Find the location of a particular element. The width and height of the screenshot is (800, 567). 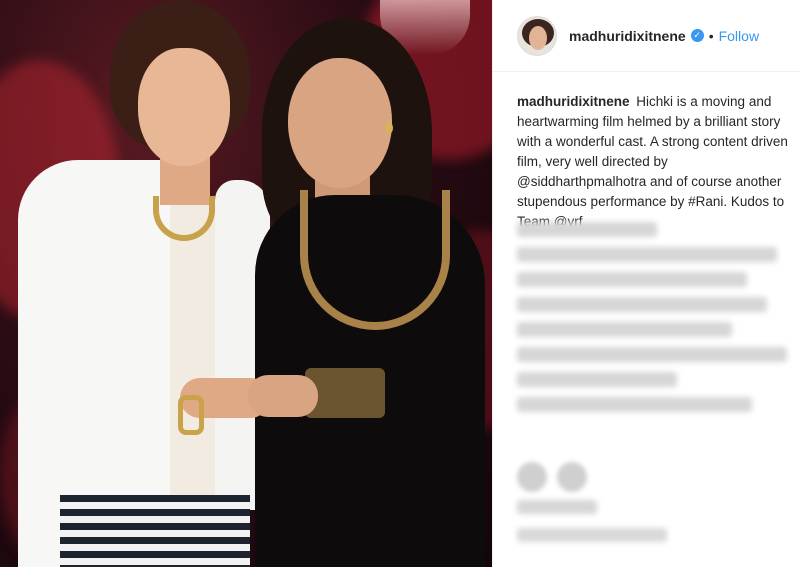

avatar is located at coordinates (537, 35).